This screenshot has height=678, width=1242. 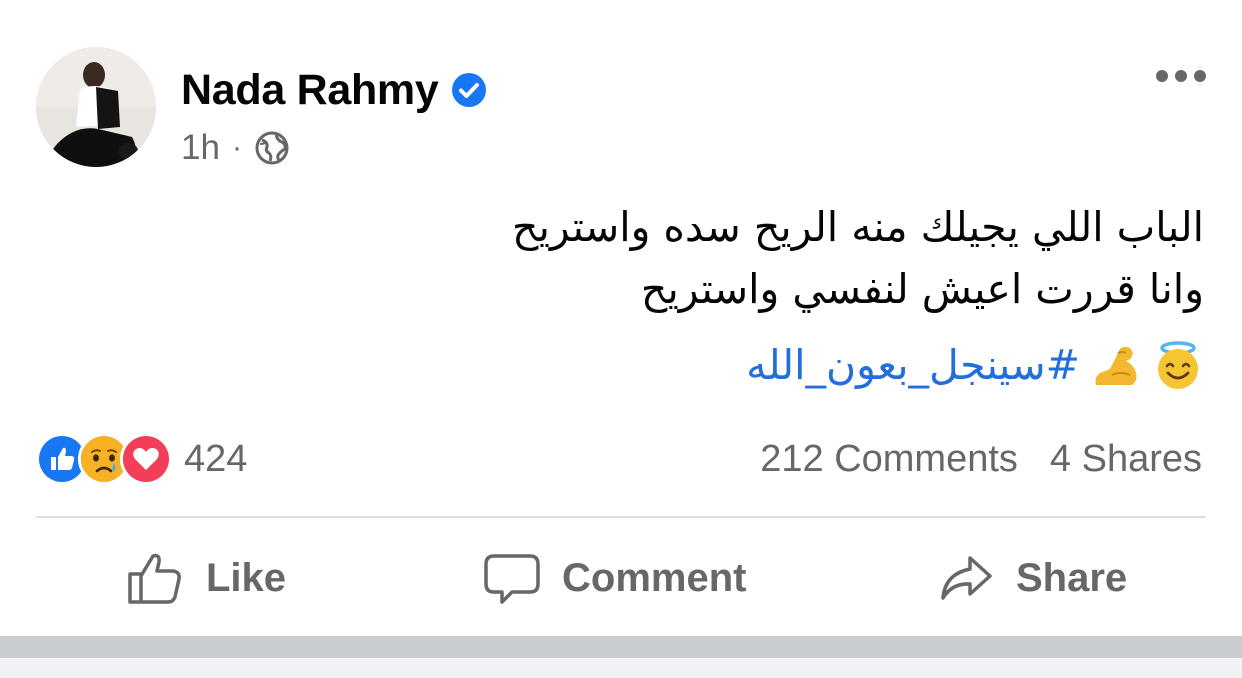 What do you see at coordinates (246, 577) in the screenshot?
I see `like-label: Like` at bounding box center [246, 577].